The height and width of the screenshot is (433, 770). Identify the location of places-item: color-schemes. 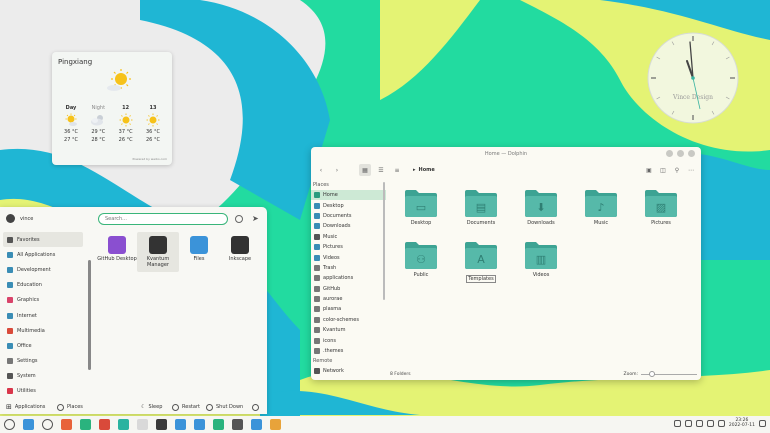
(348, 320).